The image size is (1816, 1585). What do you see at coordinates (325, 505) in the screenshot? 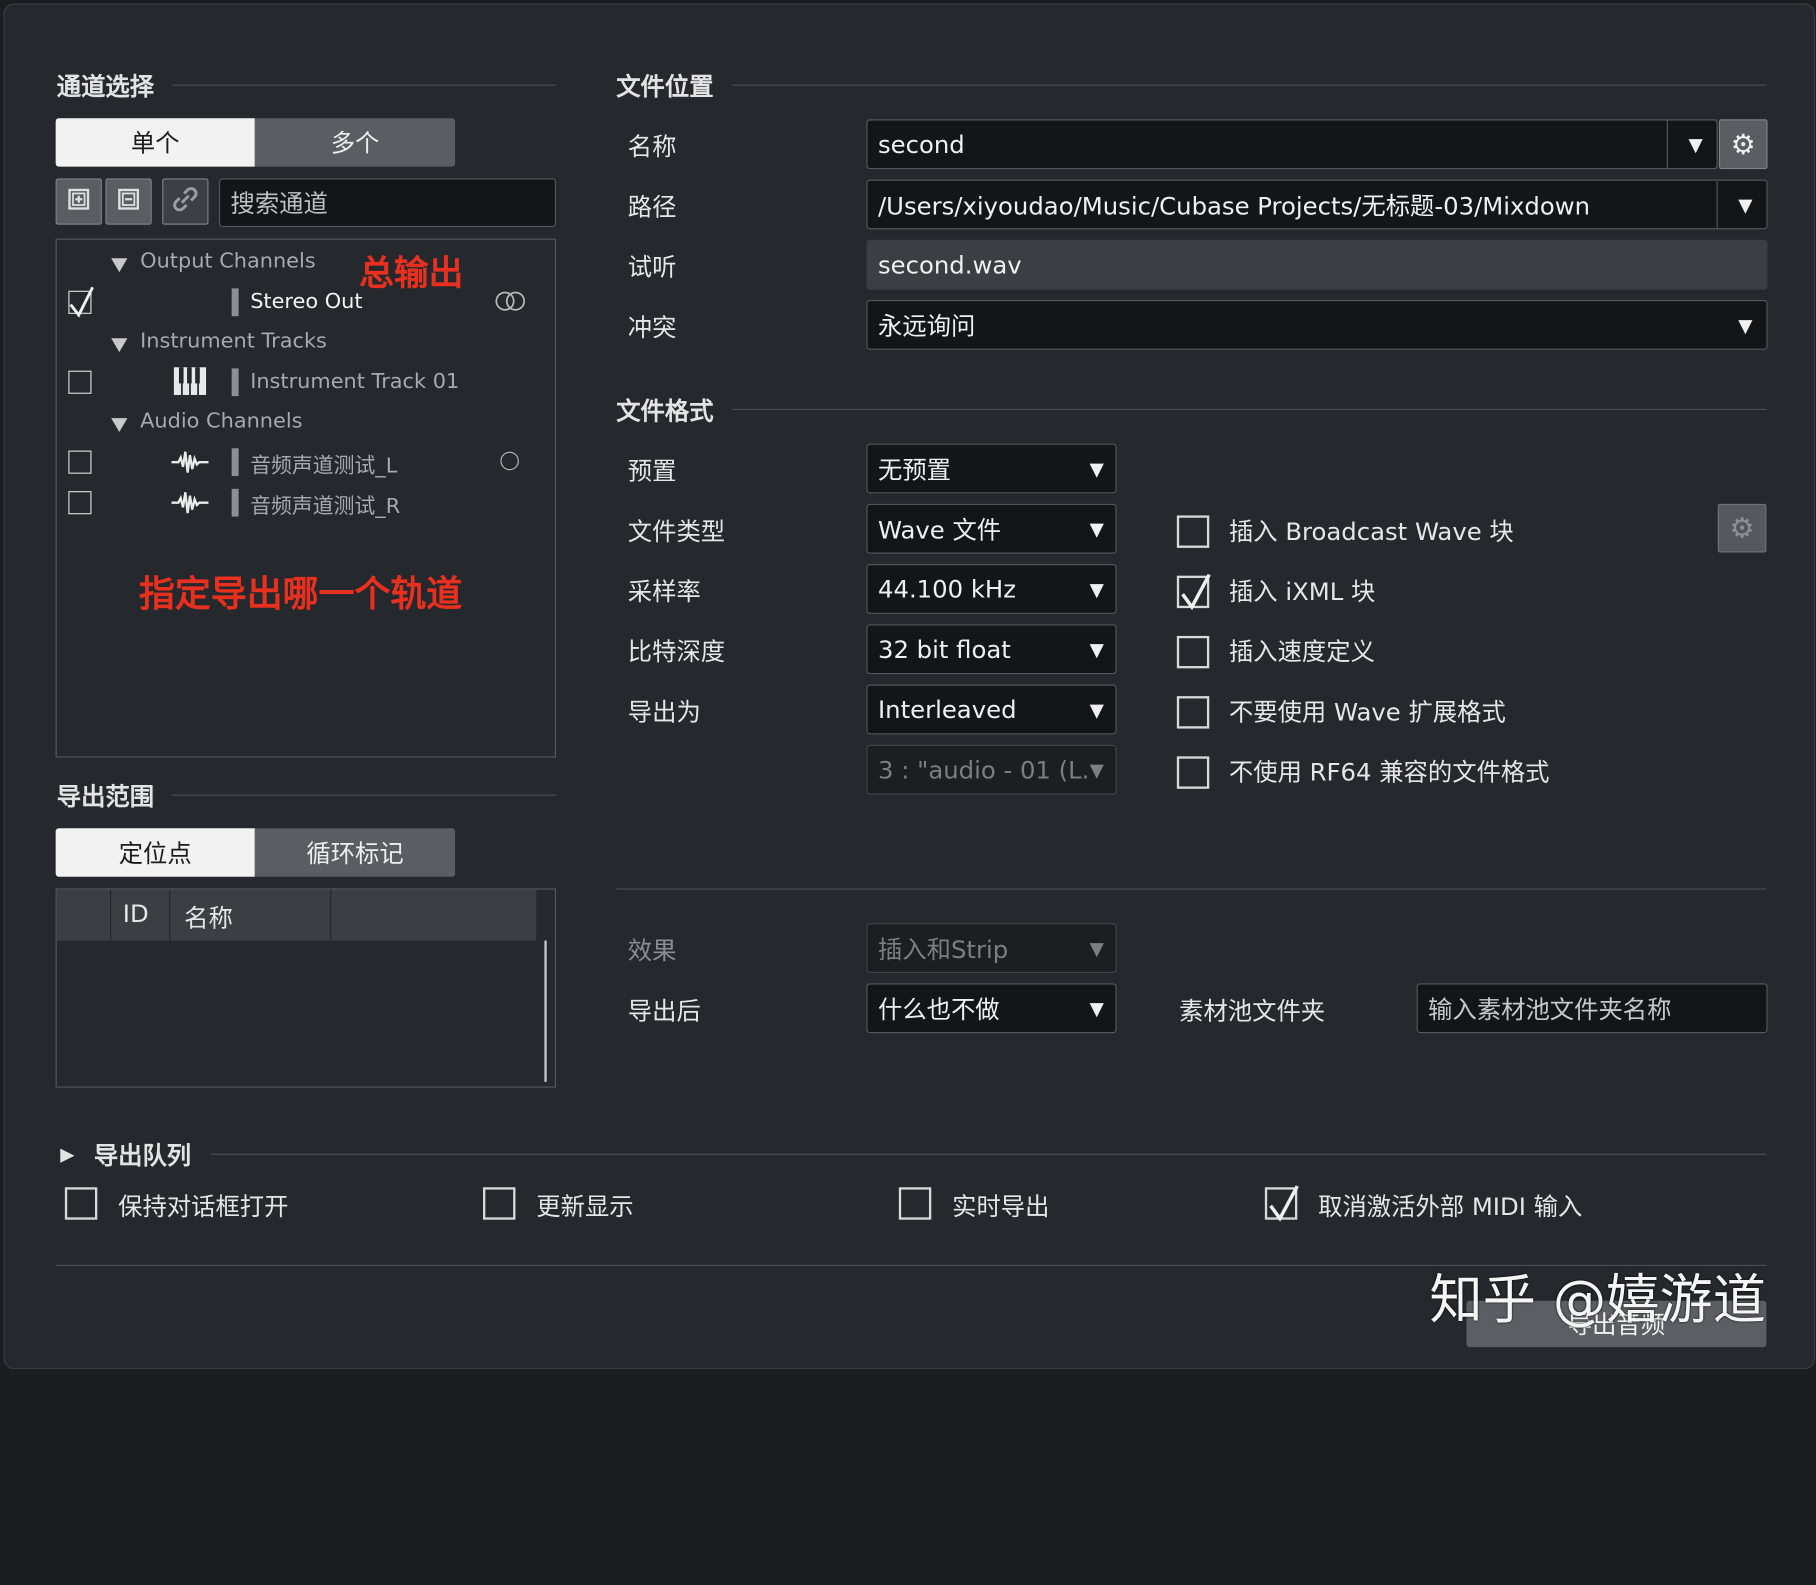
I see `channel-audio-r: 音频声道测试_R` at bounding box center [325, 505].